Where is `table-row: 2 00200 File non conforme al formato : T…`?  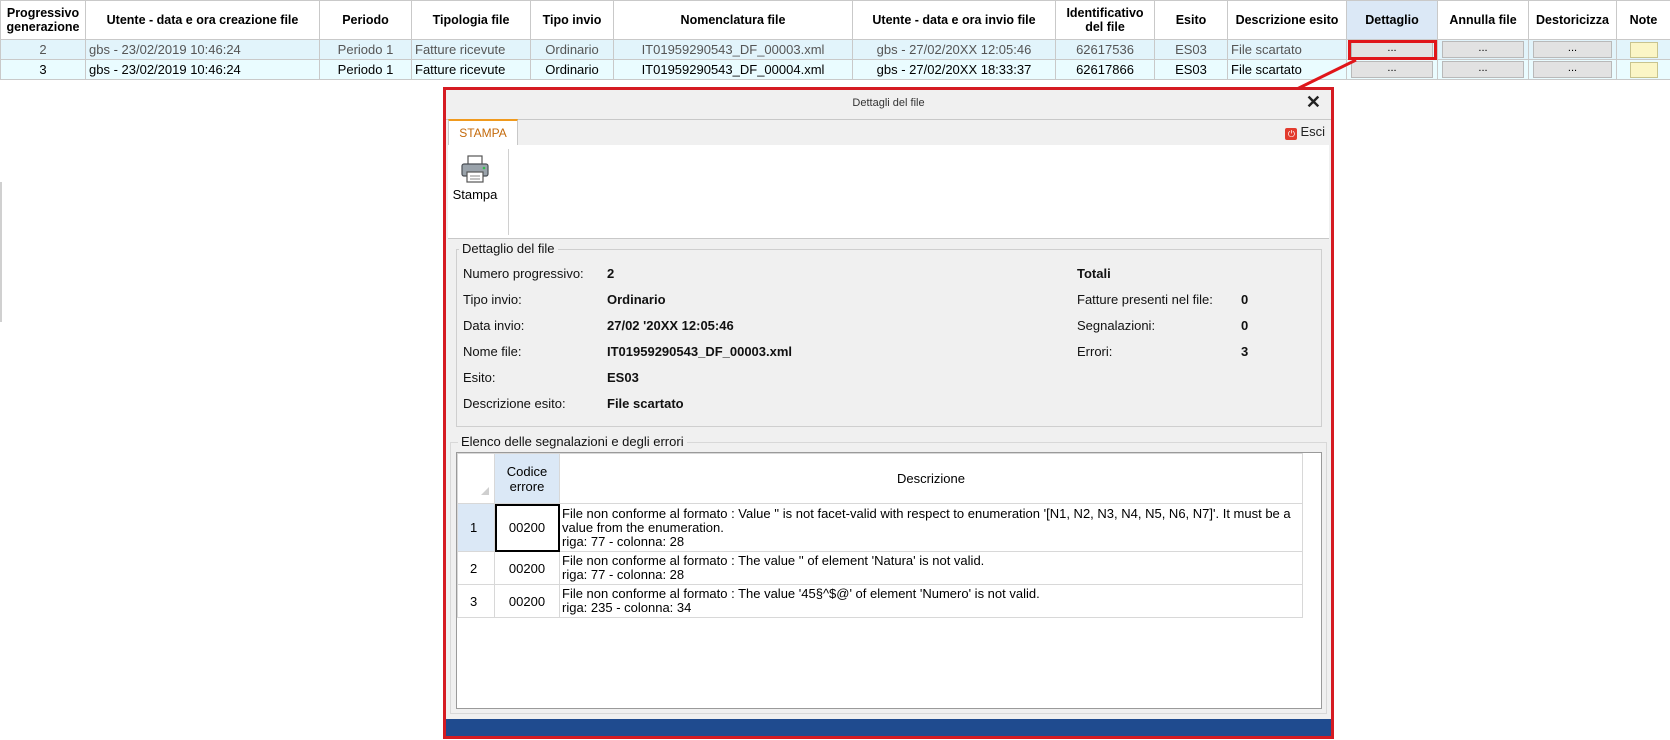
table-row: 2 00200 File non conforme al formato : T… is located at coordinates (880, 568).